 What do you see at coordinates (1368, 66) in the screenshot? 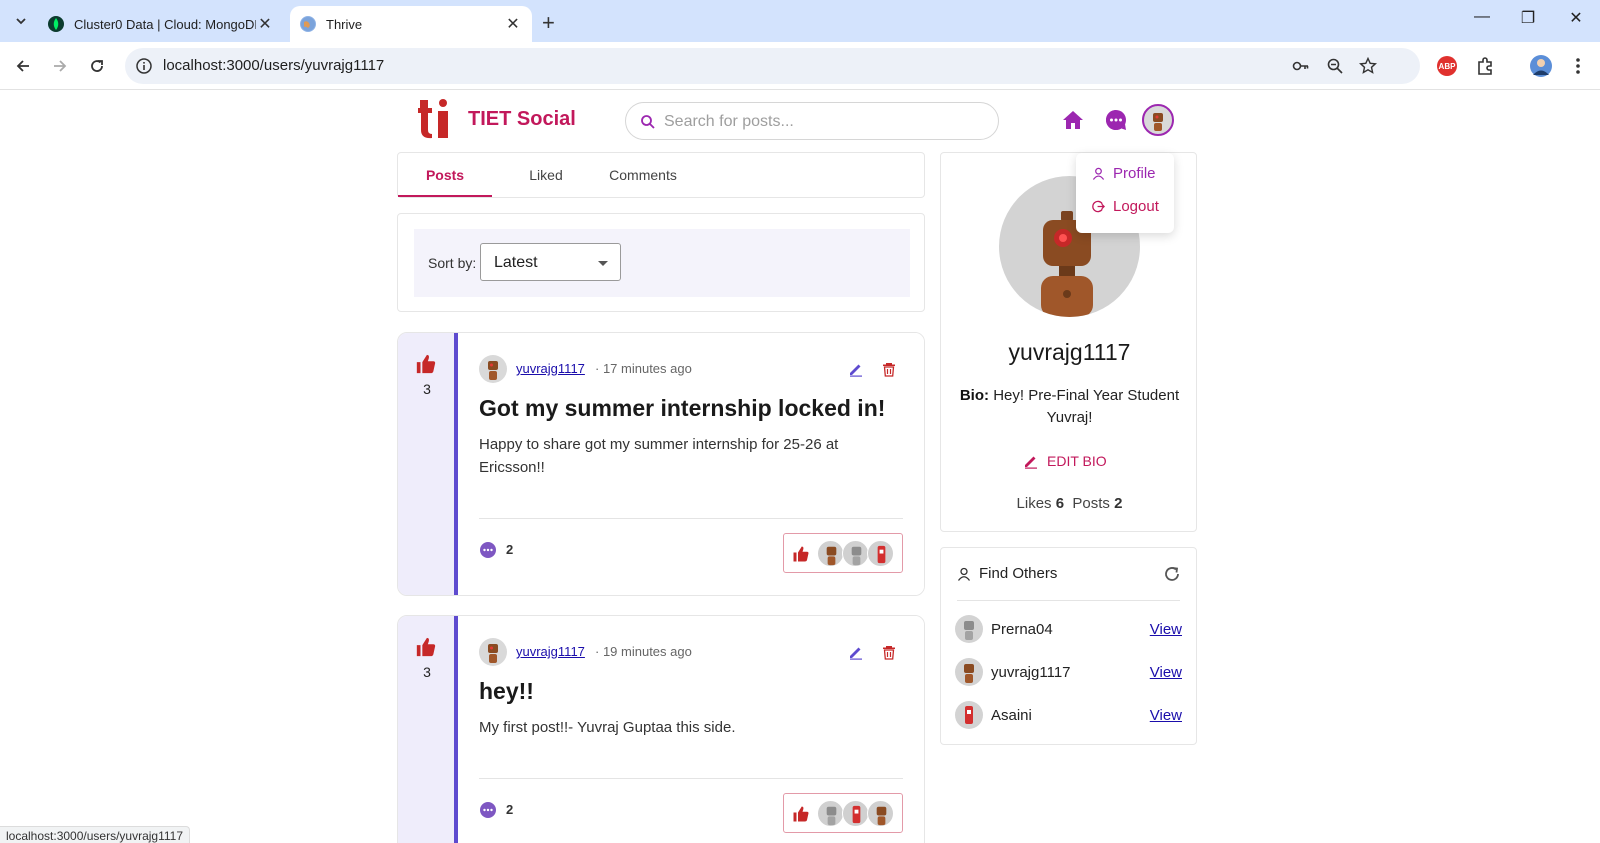
I see `bookmark-star-icon` at bounding box center [1368, 66].